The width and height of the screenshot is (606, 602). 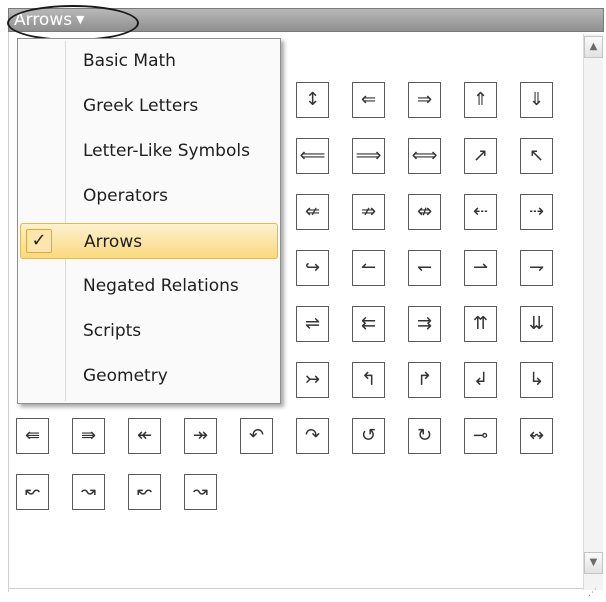 What do you see at coordinates (32, 436) in the screenshot?
I see `symbol-button: ⇚` at bounding box center [32, 436].